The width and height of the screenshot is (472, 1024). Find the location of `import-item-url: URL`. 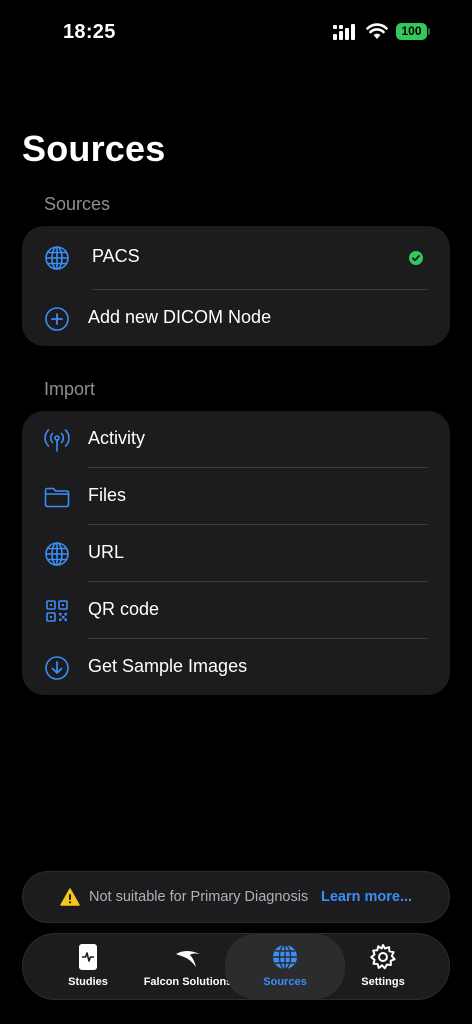

import-item-url: URL is located at coordinates (236, 553).